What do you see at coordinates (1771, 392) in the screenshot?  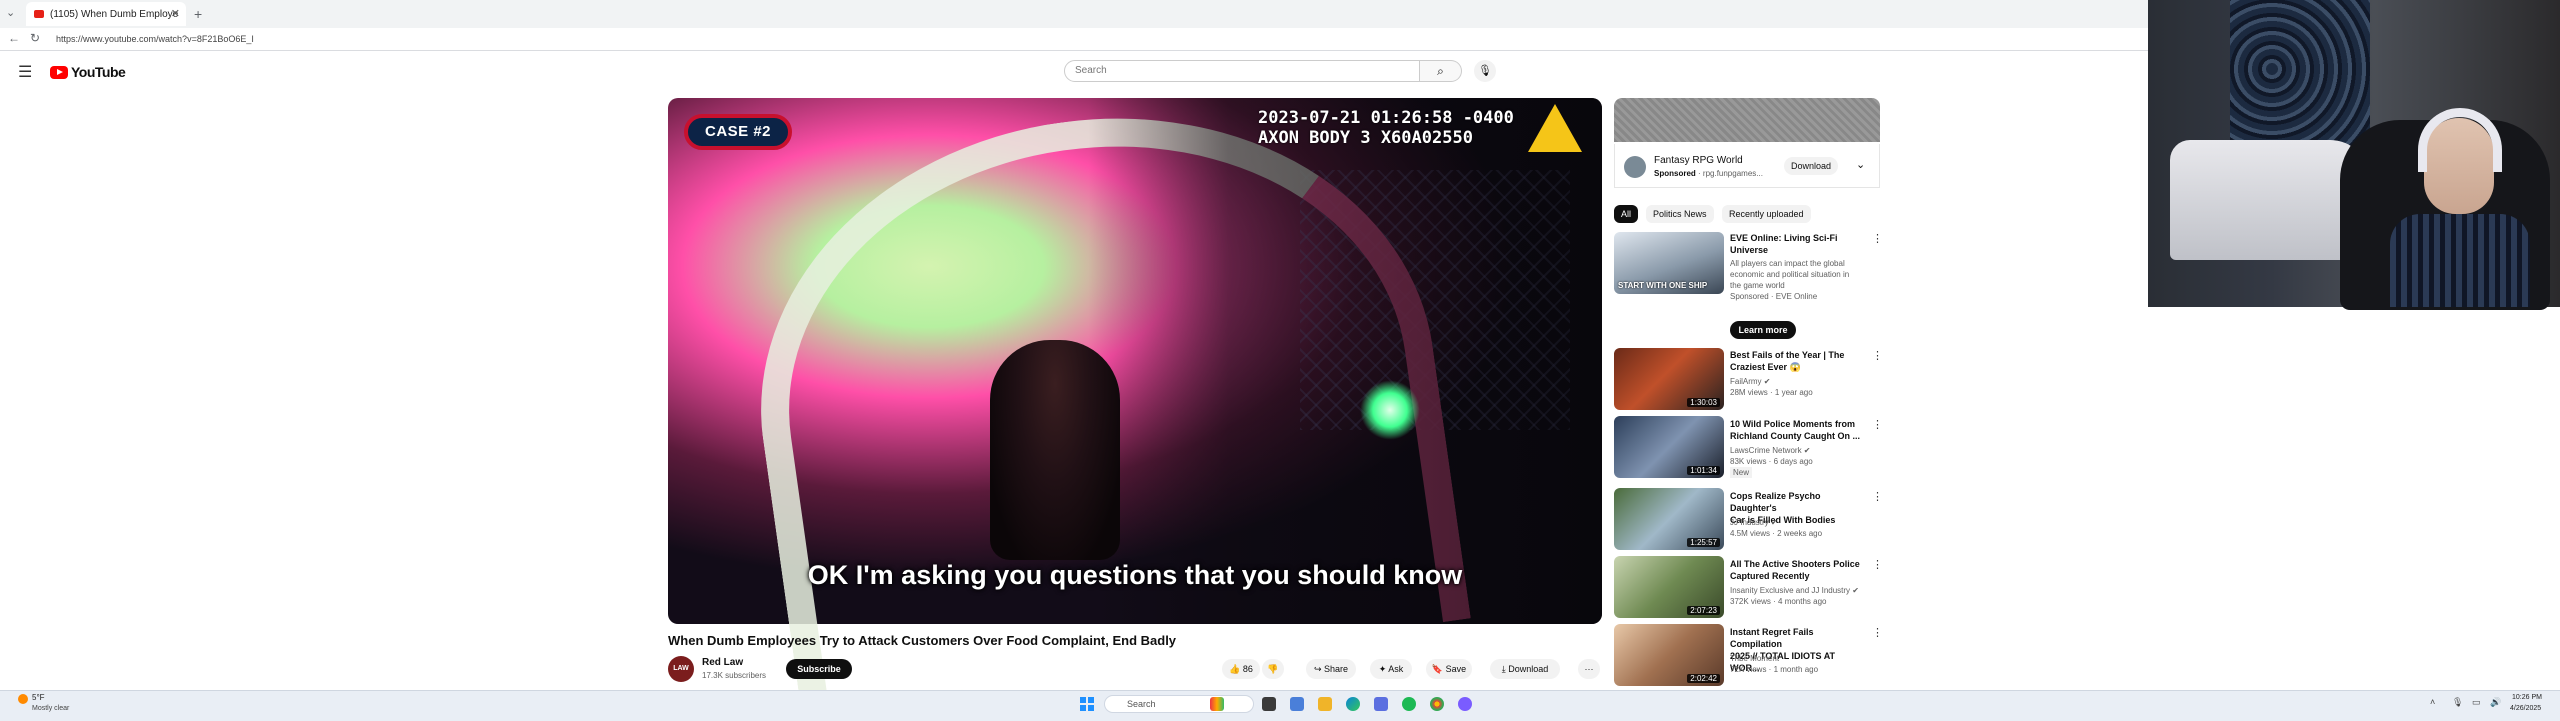 I see `rec-meta-line: 28M views · 1 year ago` at bounding box center [1771, 392].